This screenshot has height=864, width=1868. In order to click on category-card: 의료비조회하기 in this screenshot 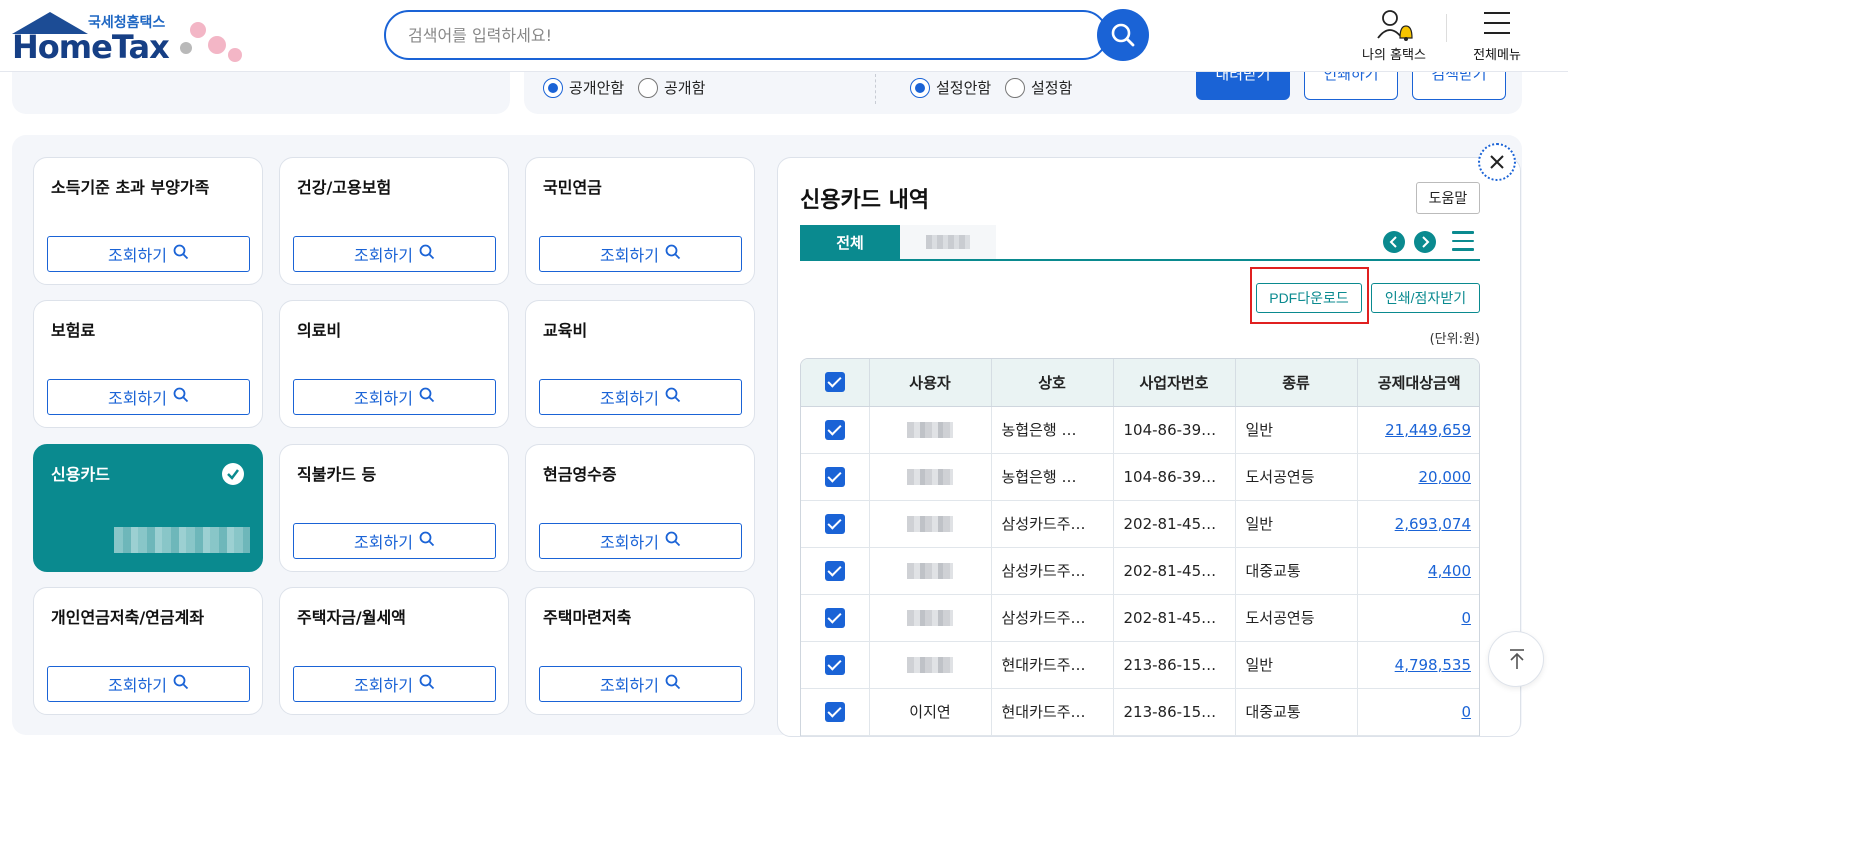, I will do `click(394, 364)`.